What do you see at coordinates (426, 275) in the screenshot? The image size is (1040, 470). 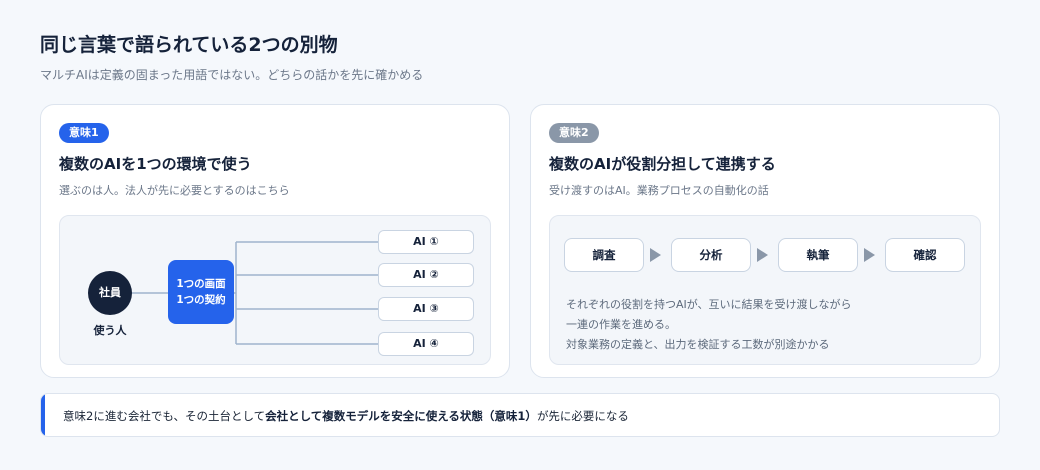 I see `ai-node-2: AI ②` at bounding box center [426, 275].